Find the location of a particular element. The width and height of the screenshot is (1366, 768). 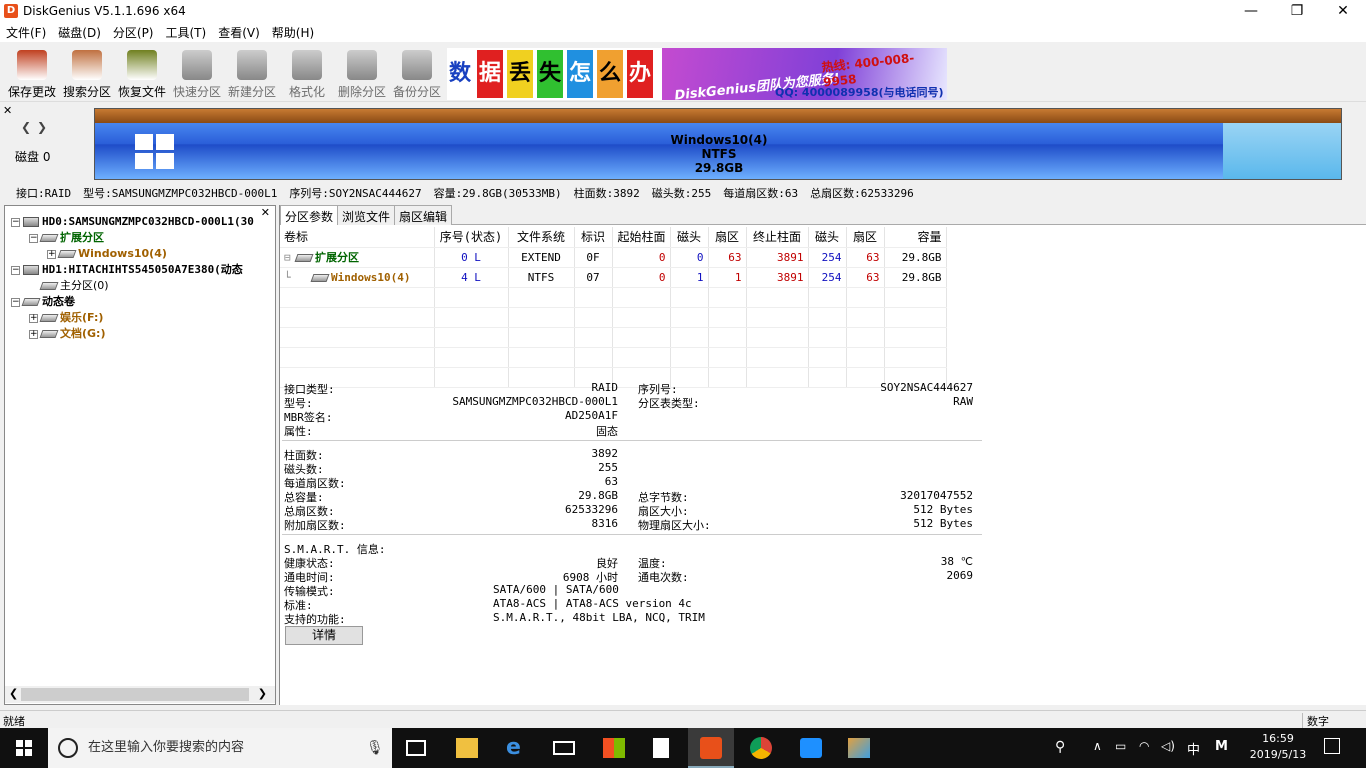

column-header: 终止柱面 is located at coordinates (777, 237).